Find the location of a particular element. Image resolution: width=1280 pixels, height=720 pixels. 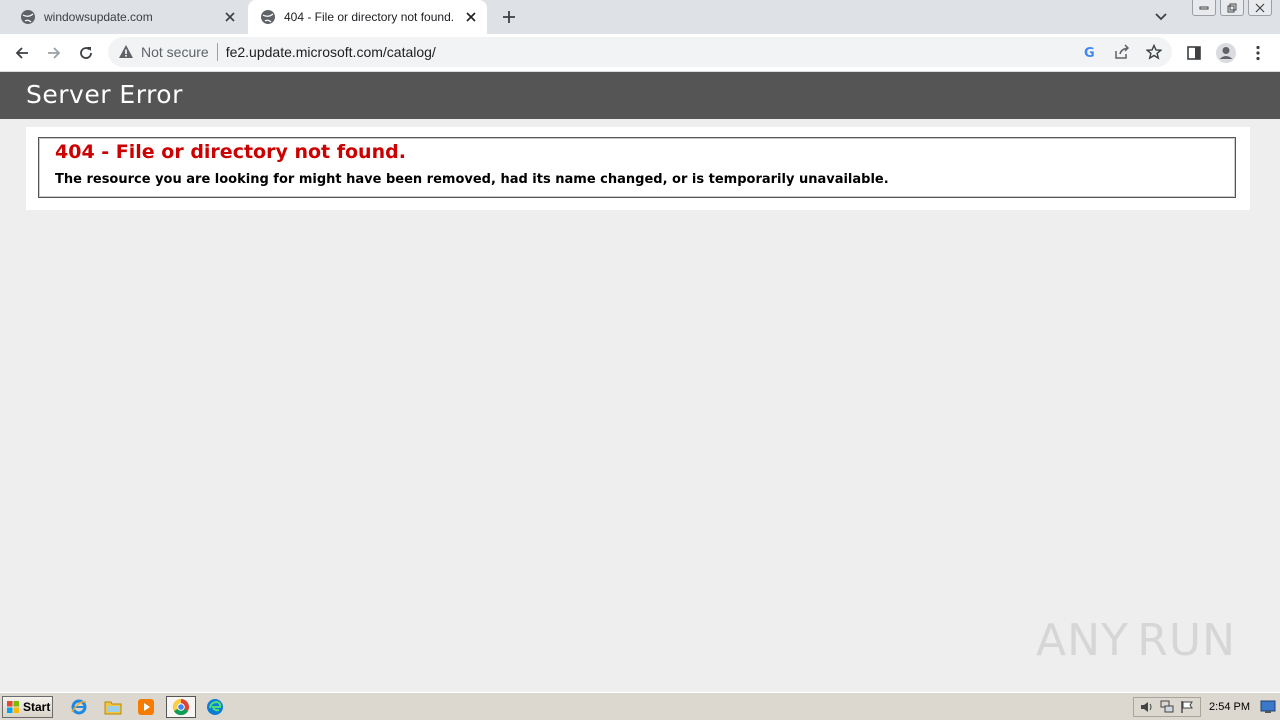

arrow-right-icon is located at coordinates (54, 53).